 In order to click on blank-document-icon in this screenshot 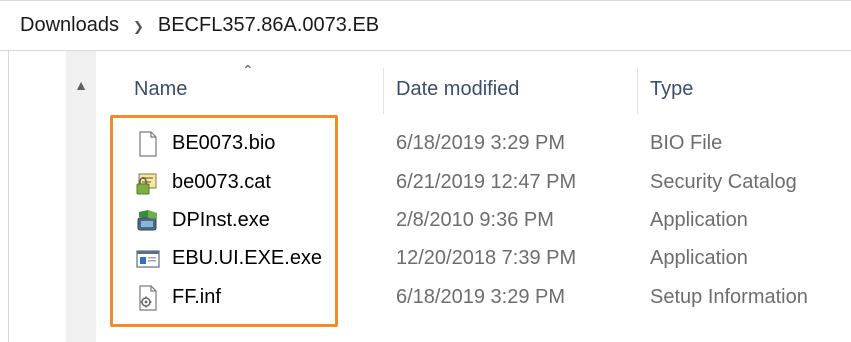, I will do `click(148, 144)`.